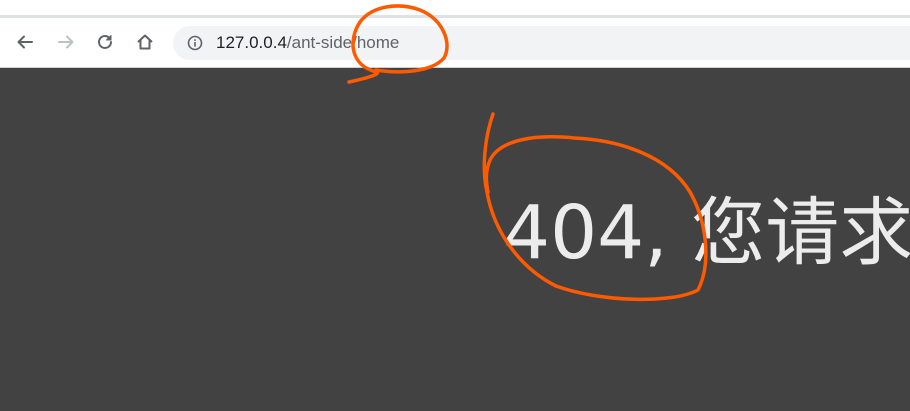 The width and height of the screenshot is (910, 411). I want to click on url-host: 127.0.0.4, so click(251, 42).